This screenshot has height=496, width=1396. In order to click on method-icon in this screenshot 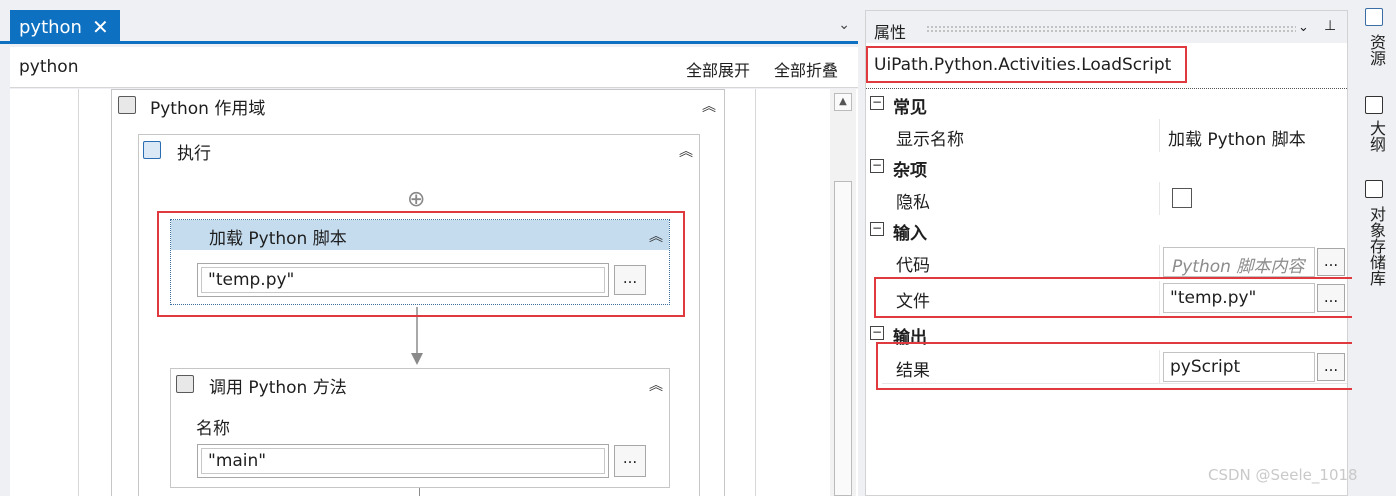, I will do `click(185, 384)`.